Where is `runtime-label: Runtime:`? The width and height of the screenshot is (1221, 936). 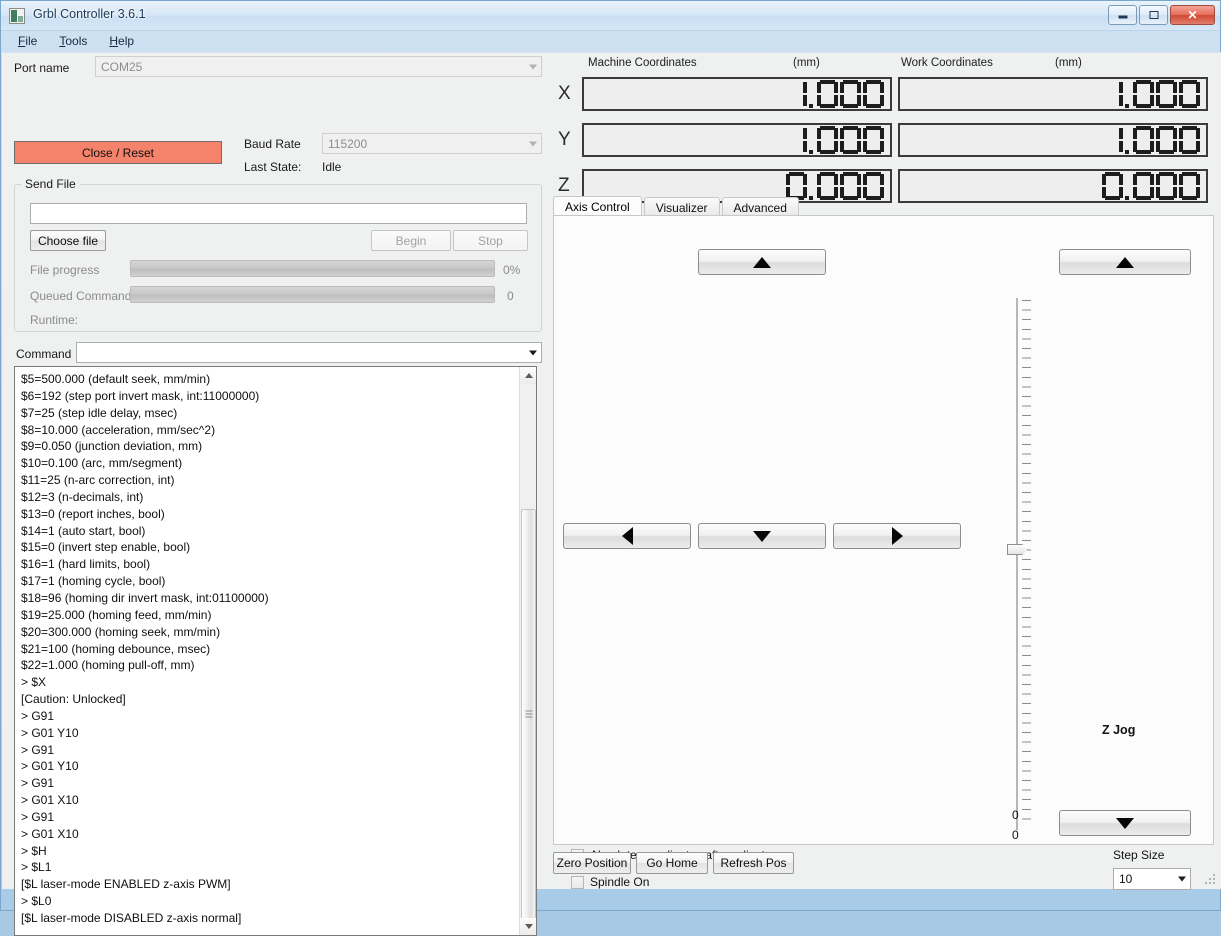 runtime-label: Runtime: is located at coordinates (54, 320).